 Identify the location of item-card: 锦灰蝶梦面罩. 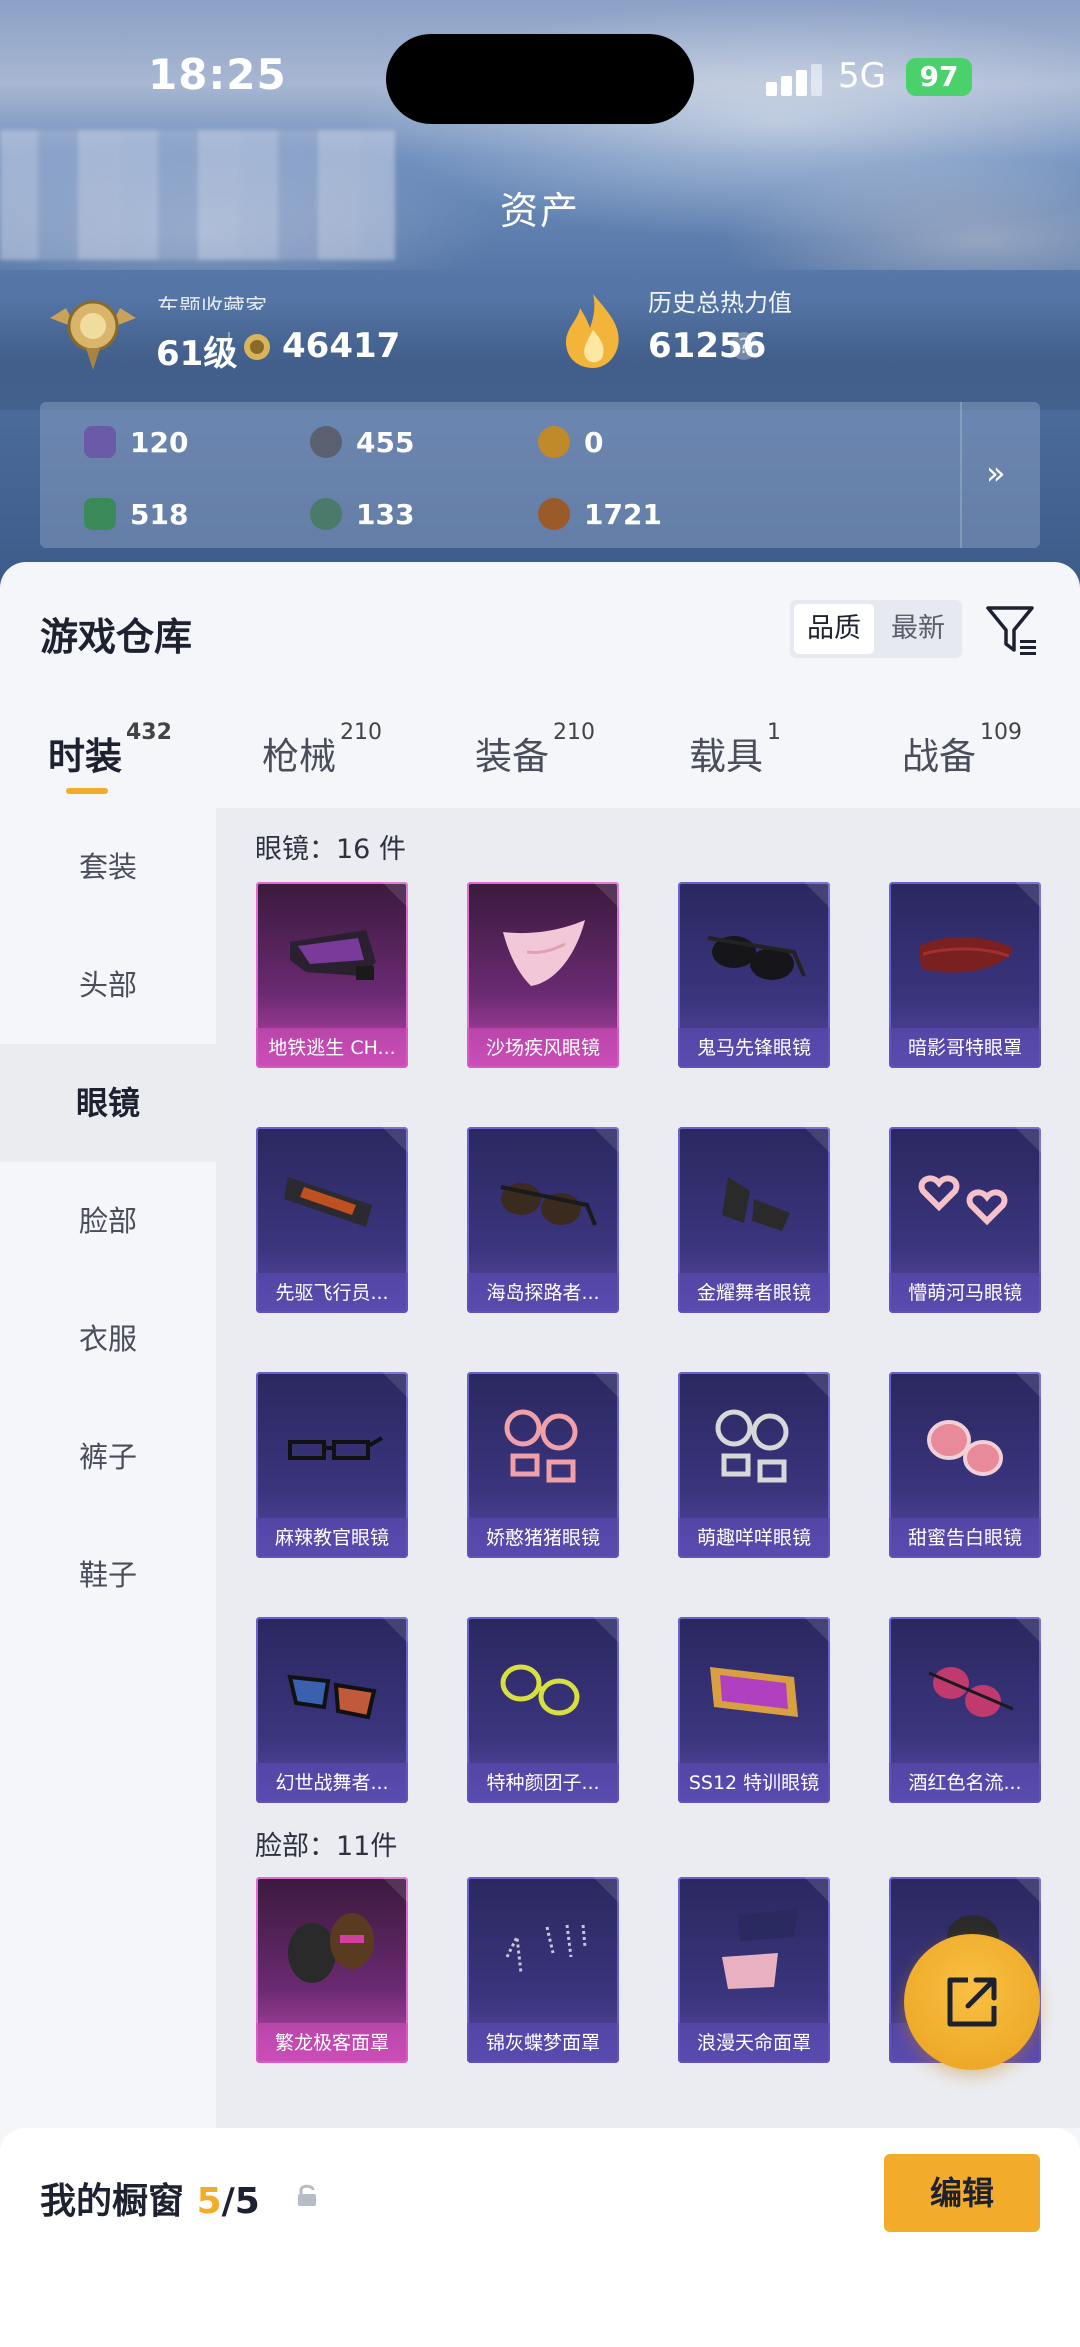
(543, 1970).